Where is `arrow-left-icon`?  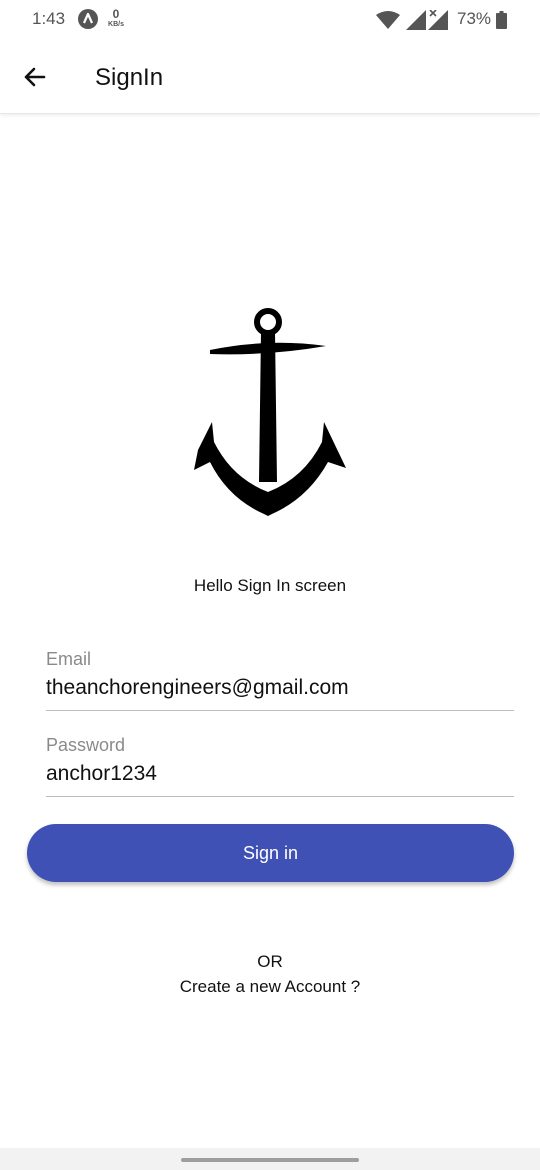
arrow-left-icon is located at coordinates (35, 77).